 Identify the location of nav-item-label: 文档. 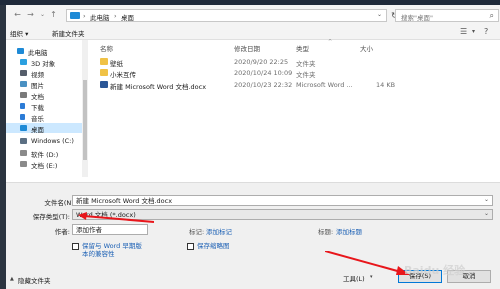
(37, 97).